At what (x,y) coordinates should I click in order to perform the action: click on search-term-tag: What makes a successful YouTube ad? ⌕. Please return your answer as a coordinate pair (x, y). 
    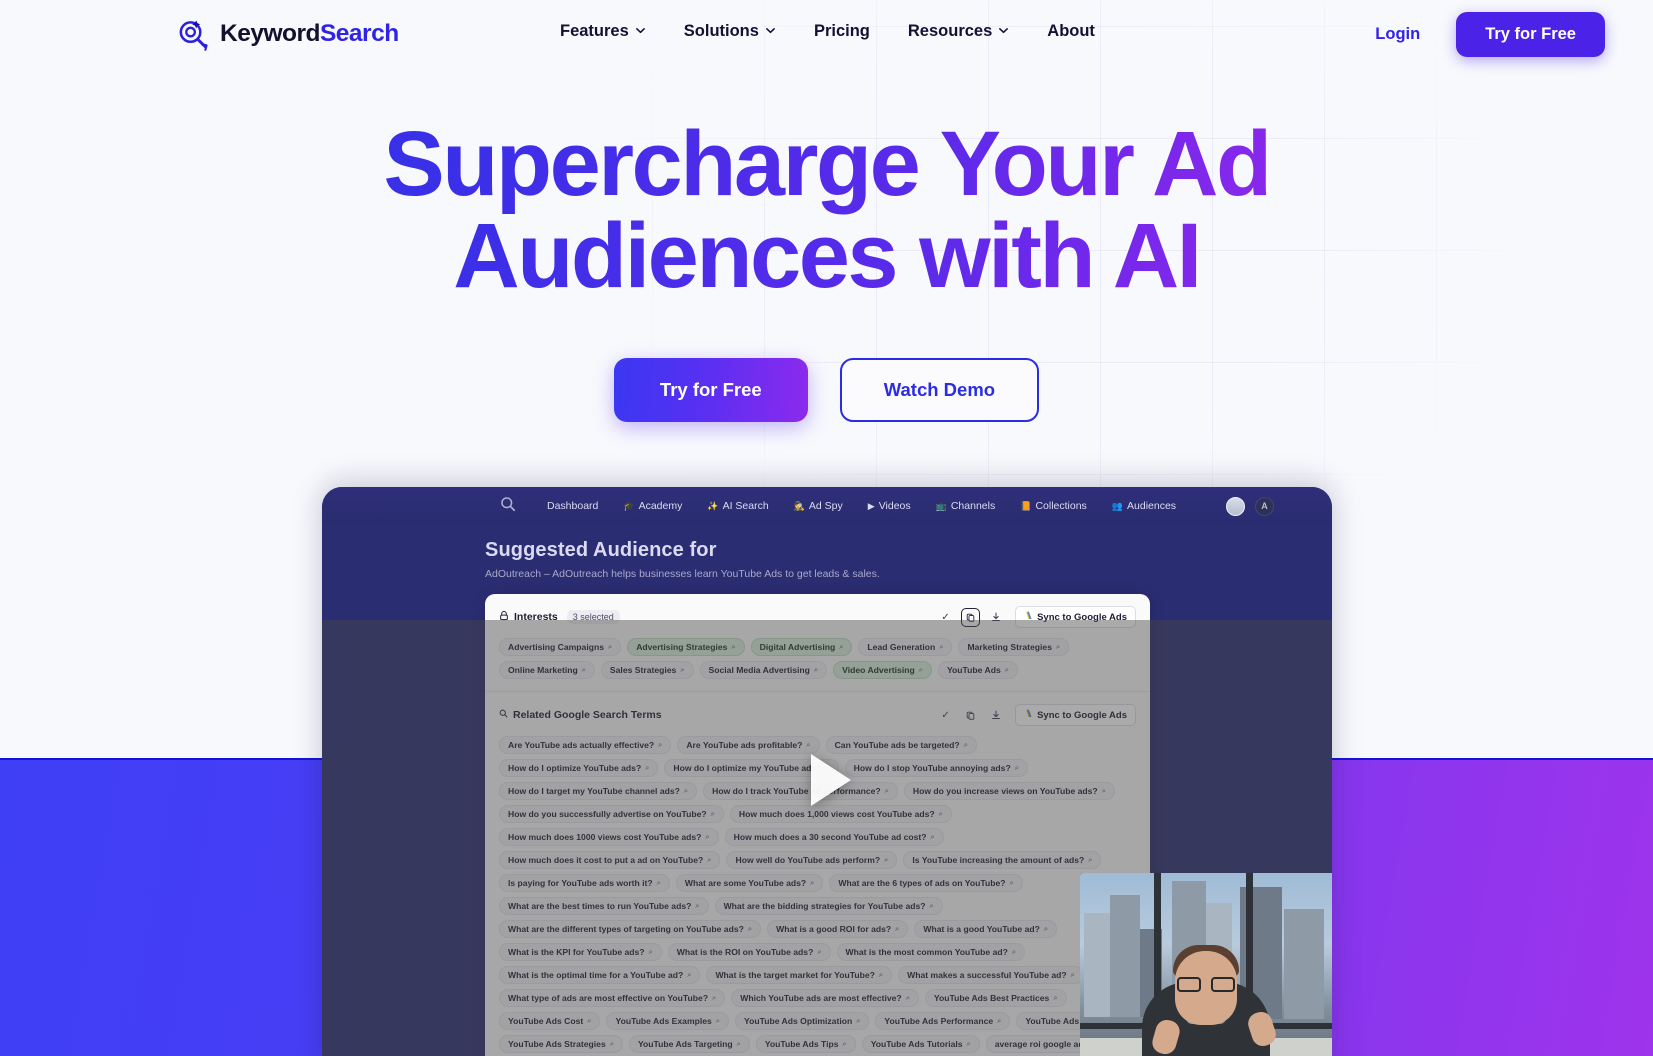
    Looking at the image, I should click on (991, 975).